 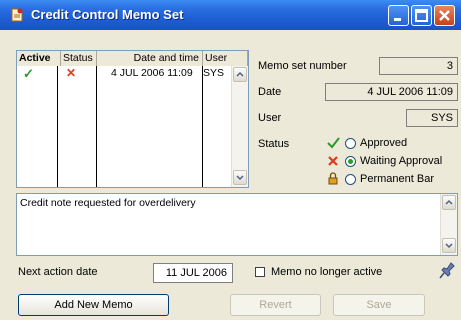 I want to click on close-button, so click(x=444, y=15).